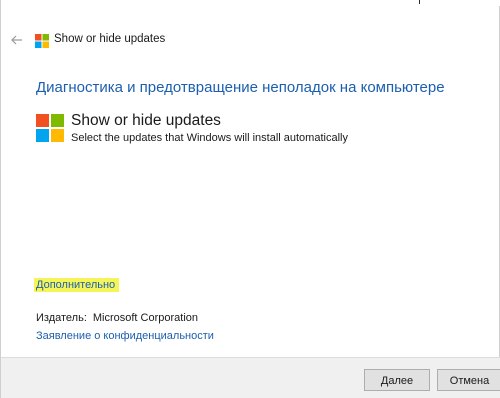  What do you see at coordinates (397, 380) in the screenshot?
I see `next-button: Далее` at bounding box center [397, 380].